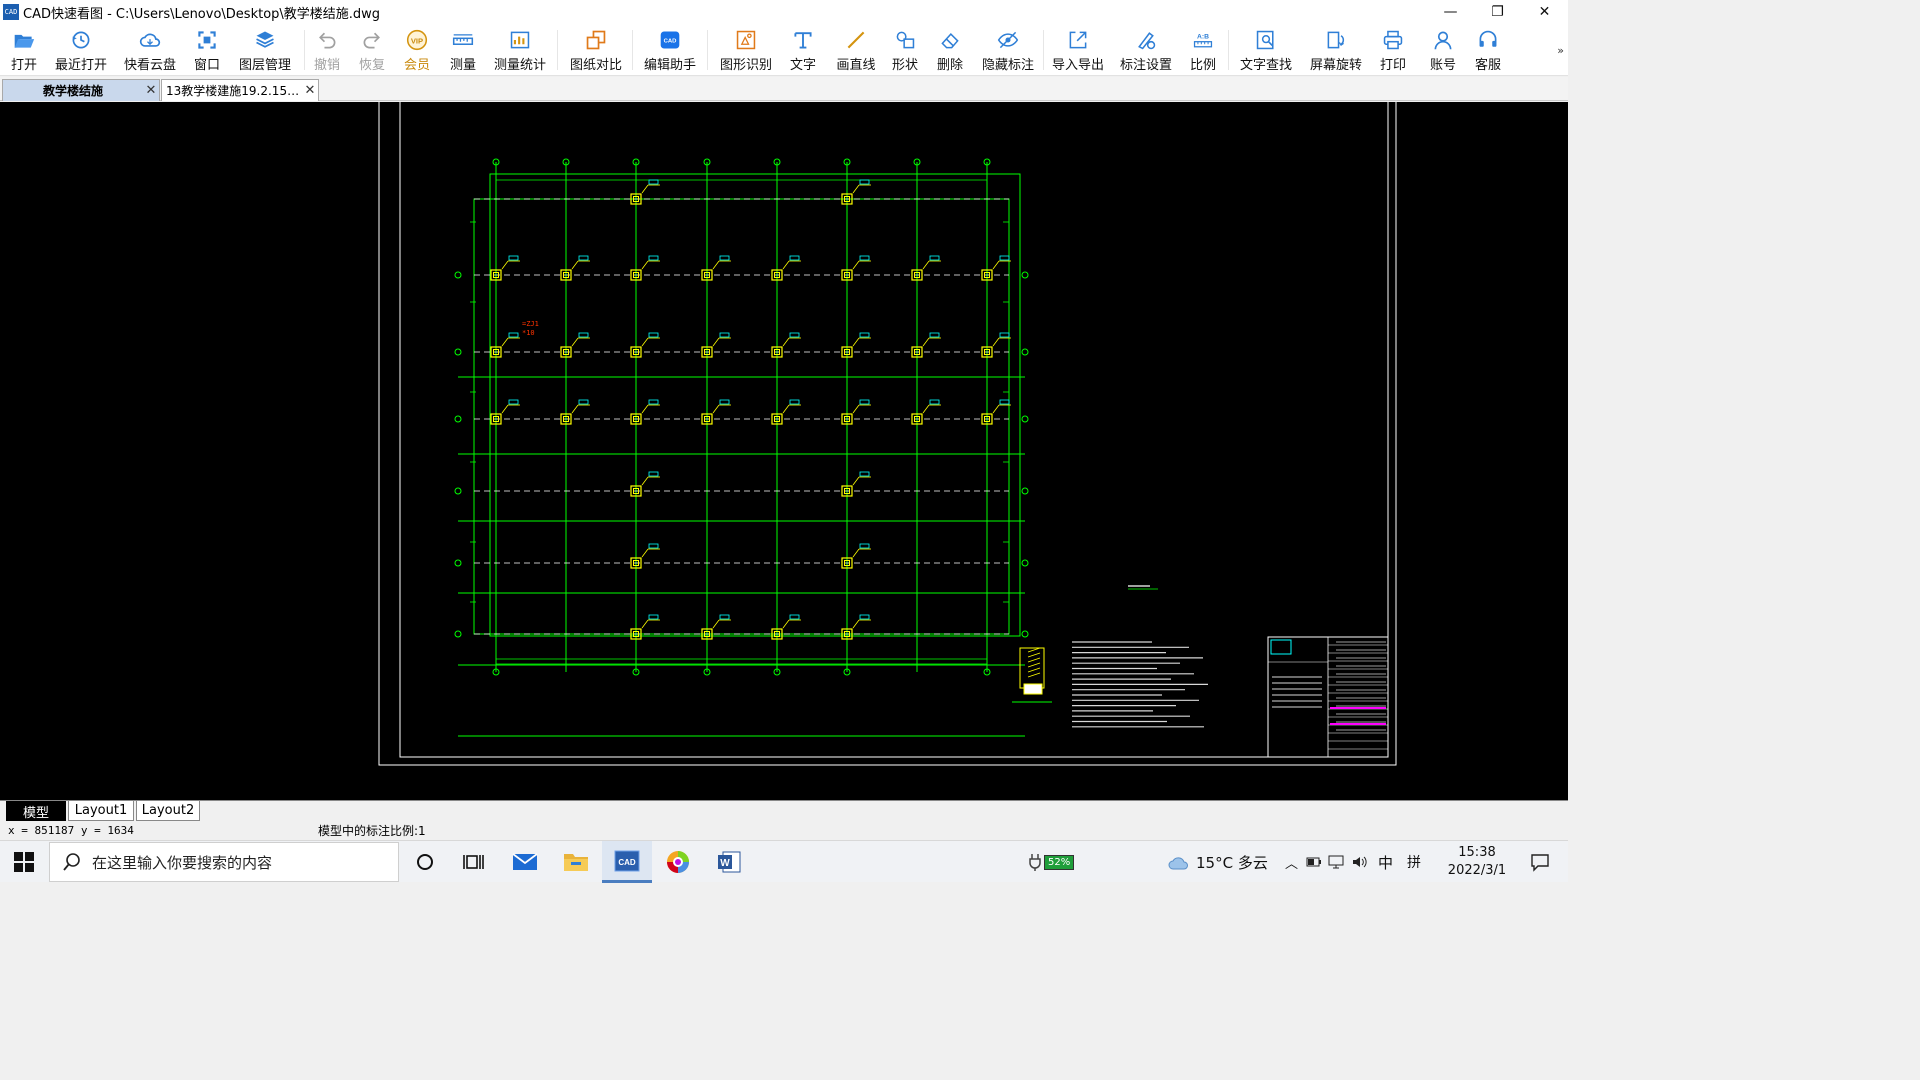 The width and height of the screenshot is (1920, 1080). What do you see at coordinates (1203, 50) in the screenshot?
I see `scale-button: A:B 比例` at bounding box center [1203, 50].